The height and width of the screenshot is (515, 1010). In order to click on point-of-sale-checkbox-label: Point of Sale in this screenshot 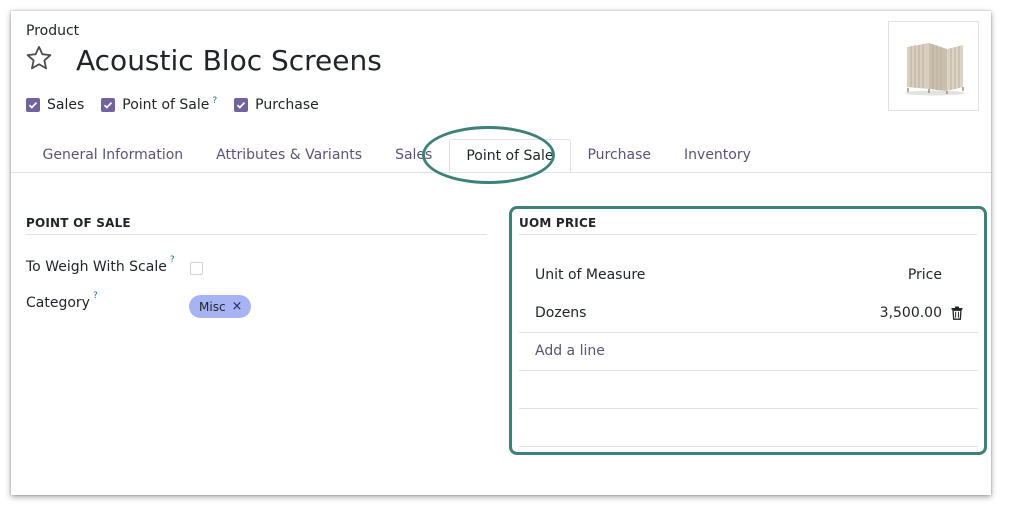, I will do `click(166, 105)`.